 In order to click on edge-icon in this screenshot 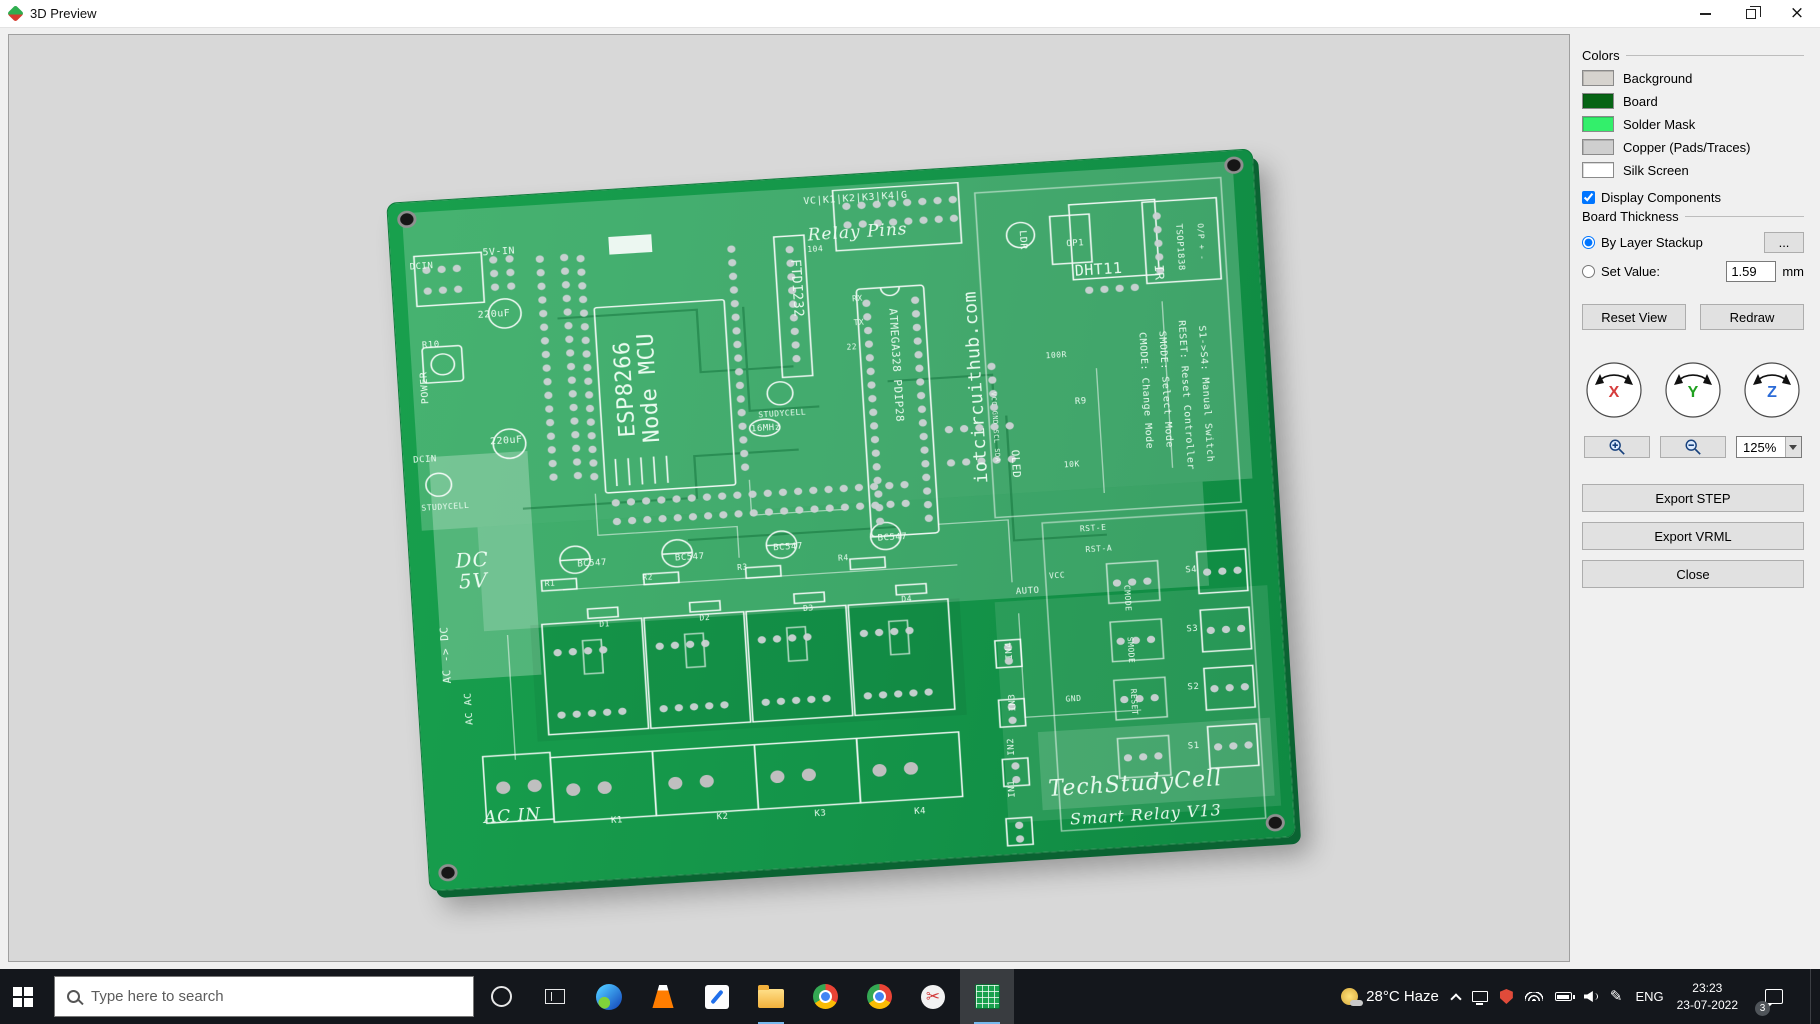, I will do `click(609, 996)`.